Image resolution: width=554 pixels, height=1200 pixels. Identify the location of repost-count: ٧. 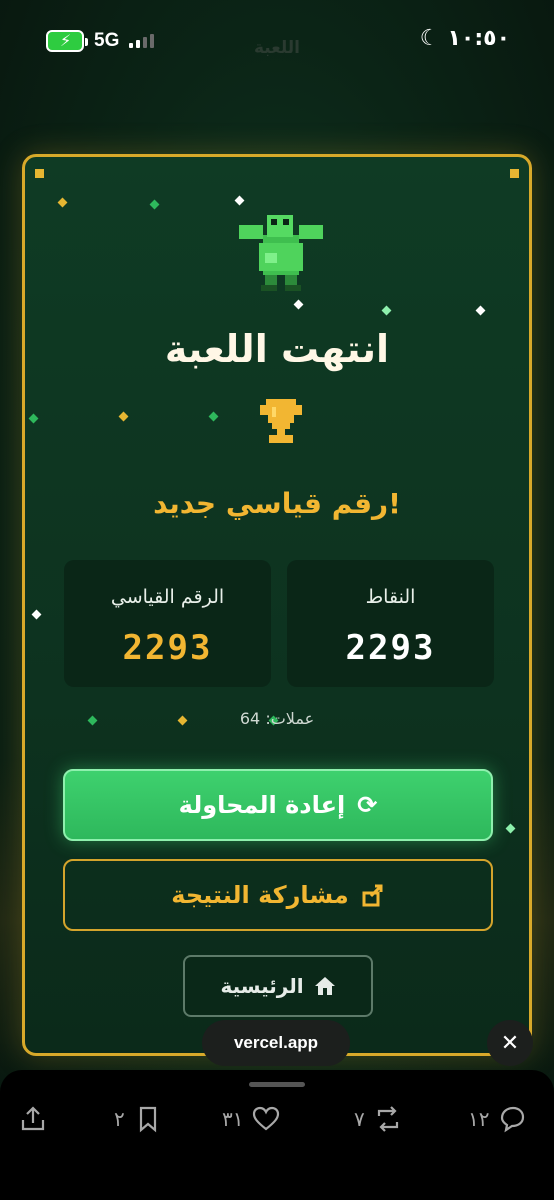
(359, 1119).